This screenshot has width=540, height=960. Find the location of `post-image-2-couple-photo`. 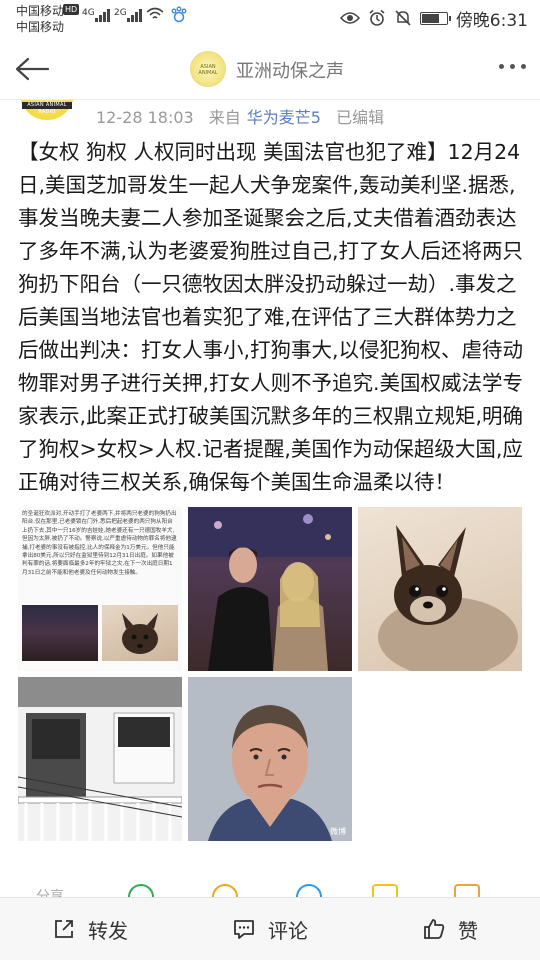

post-image-2-couple-photo is located at coordinates (270, 589).